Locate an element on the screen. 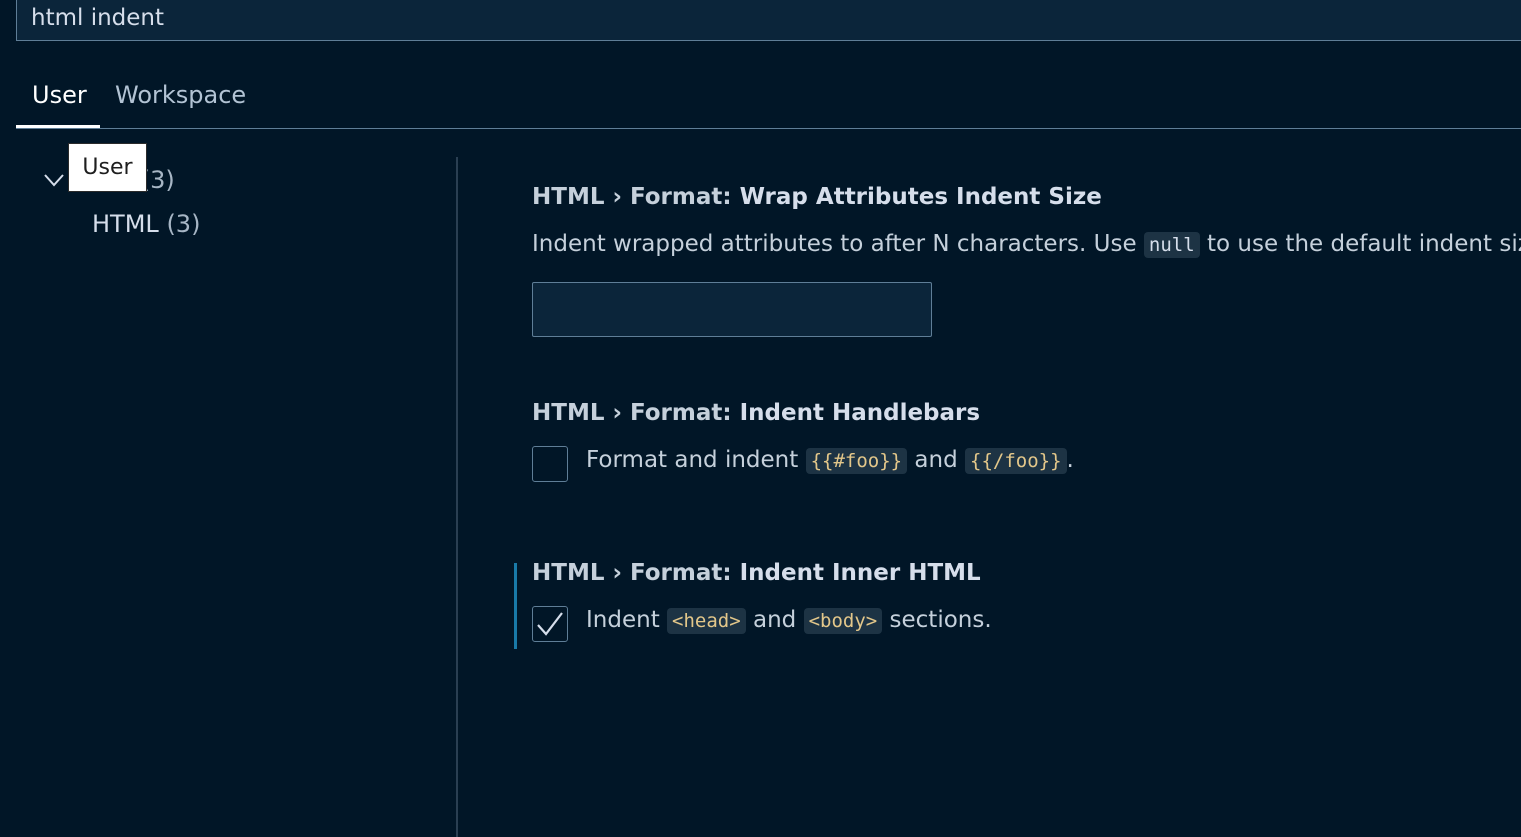 This screenshot has height=837, width=1521. desc-text: to use the default indent size. is located at coordinates (1360, 244).